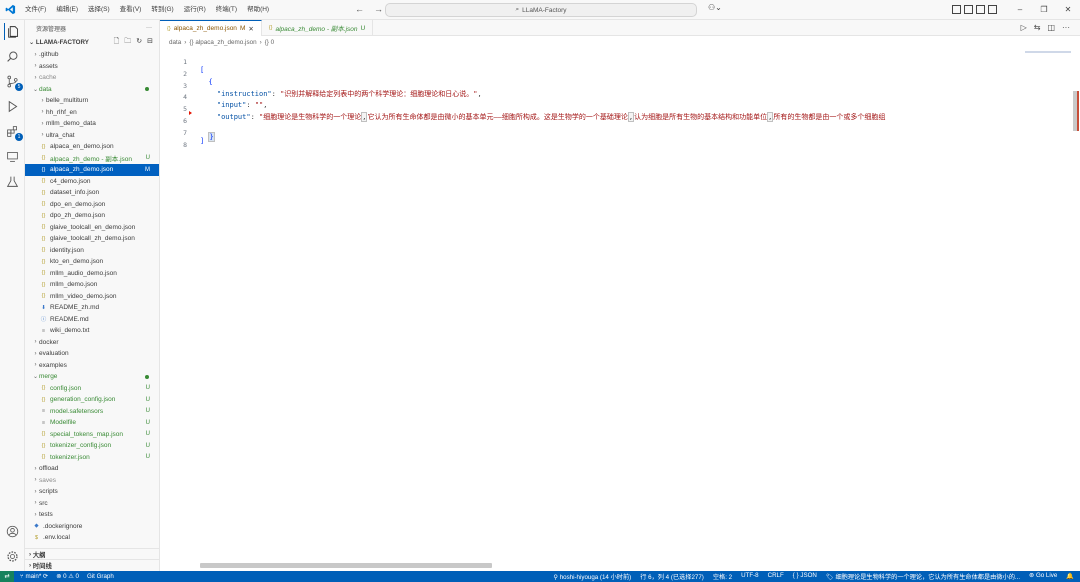 Image resolution: width=1080 pixels, height=582 pixels. Describe the element at coordinates (92, 193) in the screenshot. I see `tree-file: {} dataset_info.json` at that location.